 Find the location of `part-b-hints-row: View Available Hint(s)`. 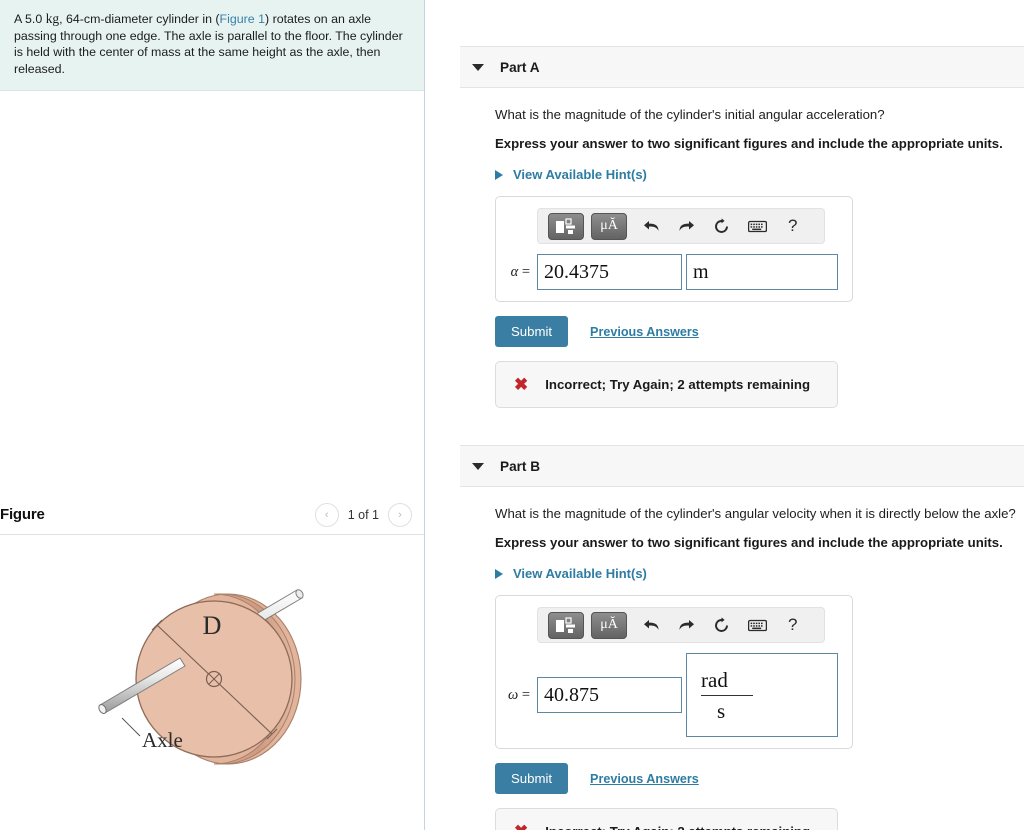

part-b-hints-row: View Available Hint(s) is located at coordinates (759, 573).